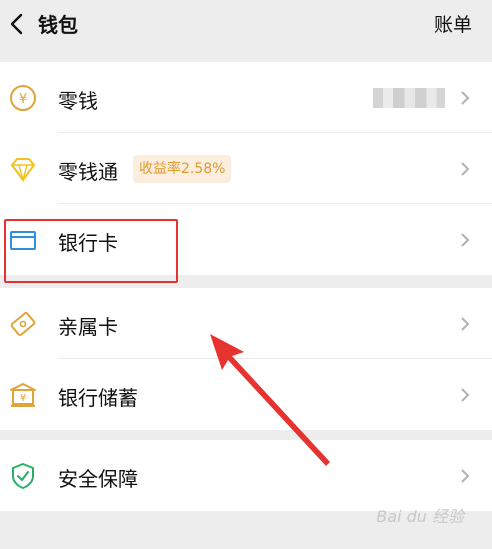 This screenshot has height=549, width=492. What do you see at coordinates (98, 479) in the screenshot?
I see `menu-item-label: 安全保障` at bounding box center [98, 479].